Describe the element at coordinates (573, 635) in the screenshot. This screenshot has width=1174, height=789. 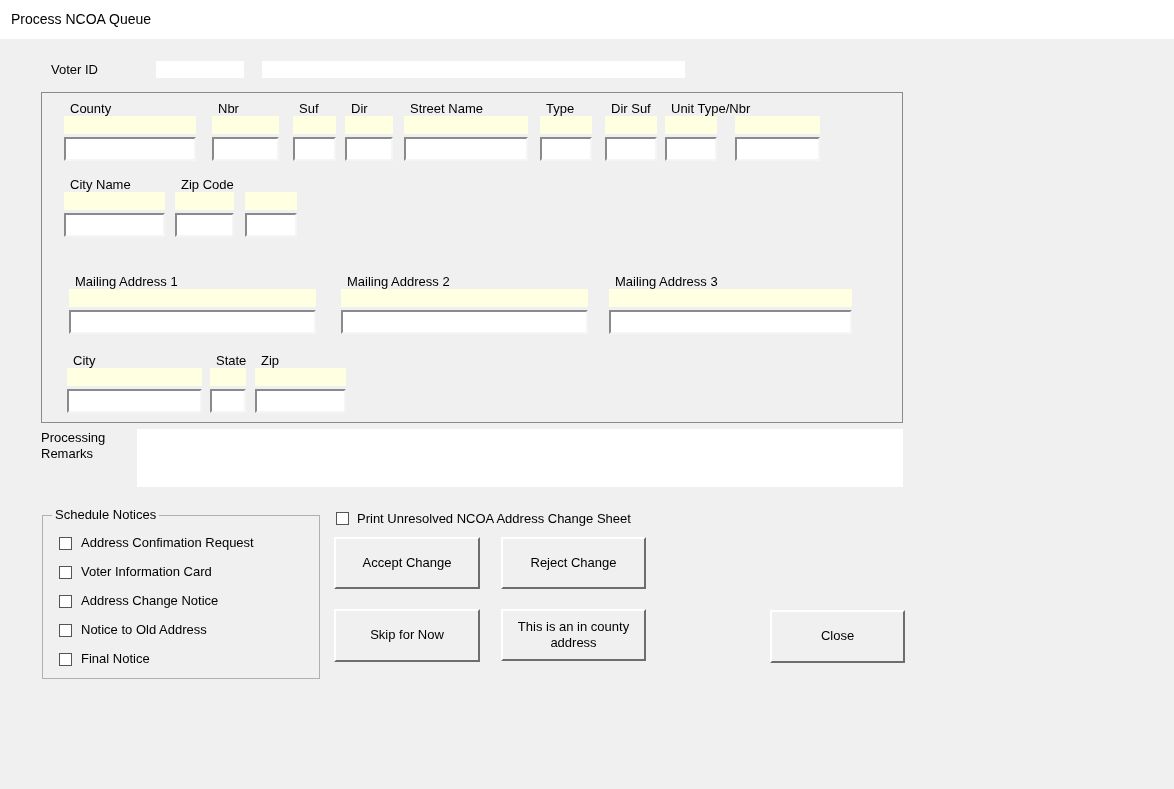
I see `in-county-button: This is an in county address` at that location.